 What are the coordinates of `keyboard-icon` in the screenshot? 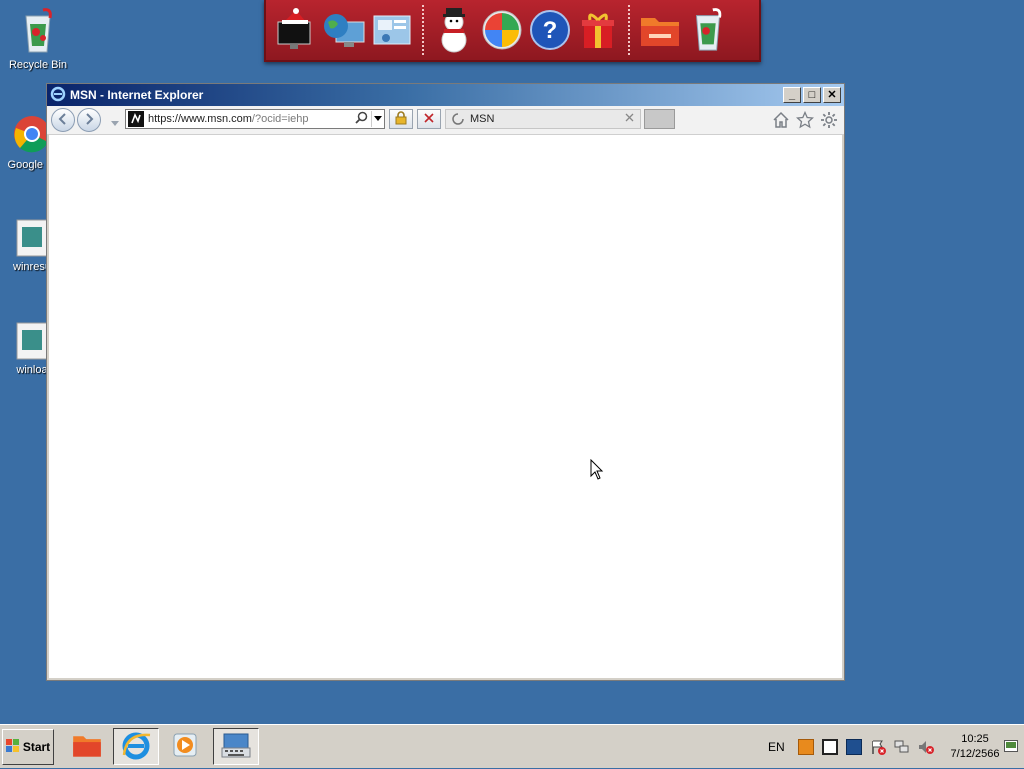 It's located at (236, 746).